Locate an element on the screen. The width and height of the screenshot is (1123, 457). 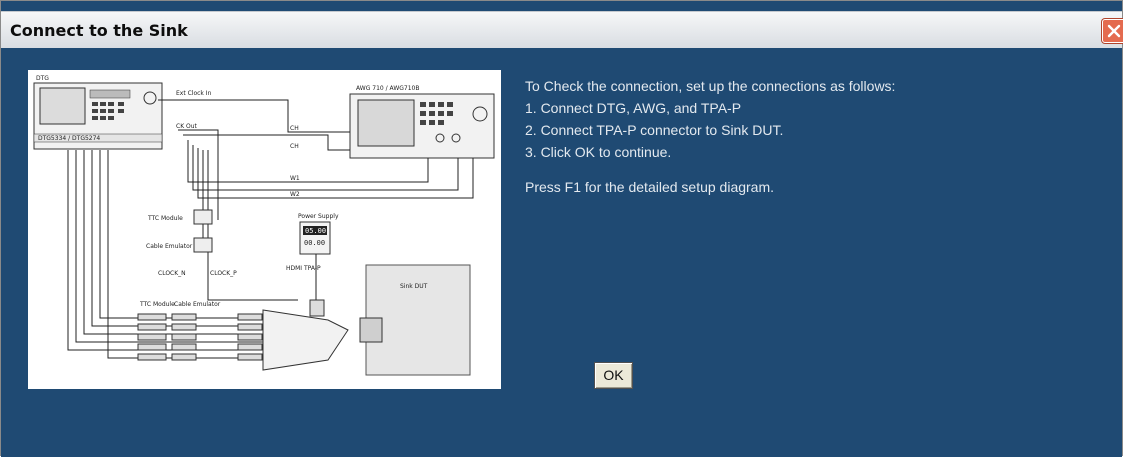
close-button is located at coordinates (1112, 31).